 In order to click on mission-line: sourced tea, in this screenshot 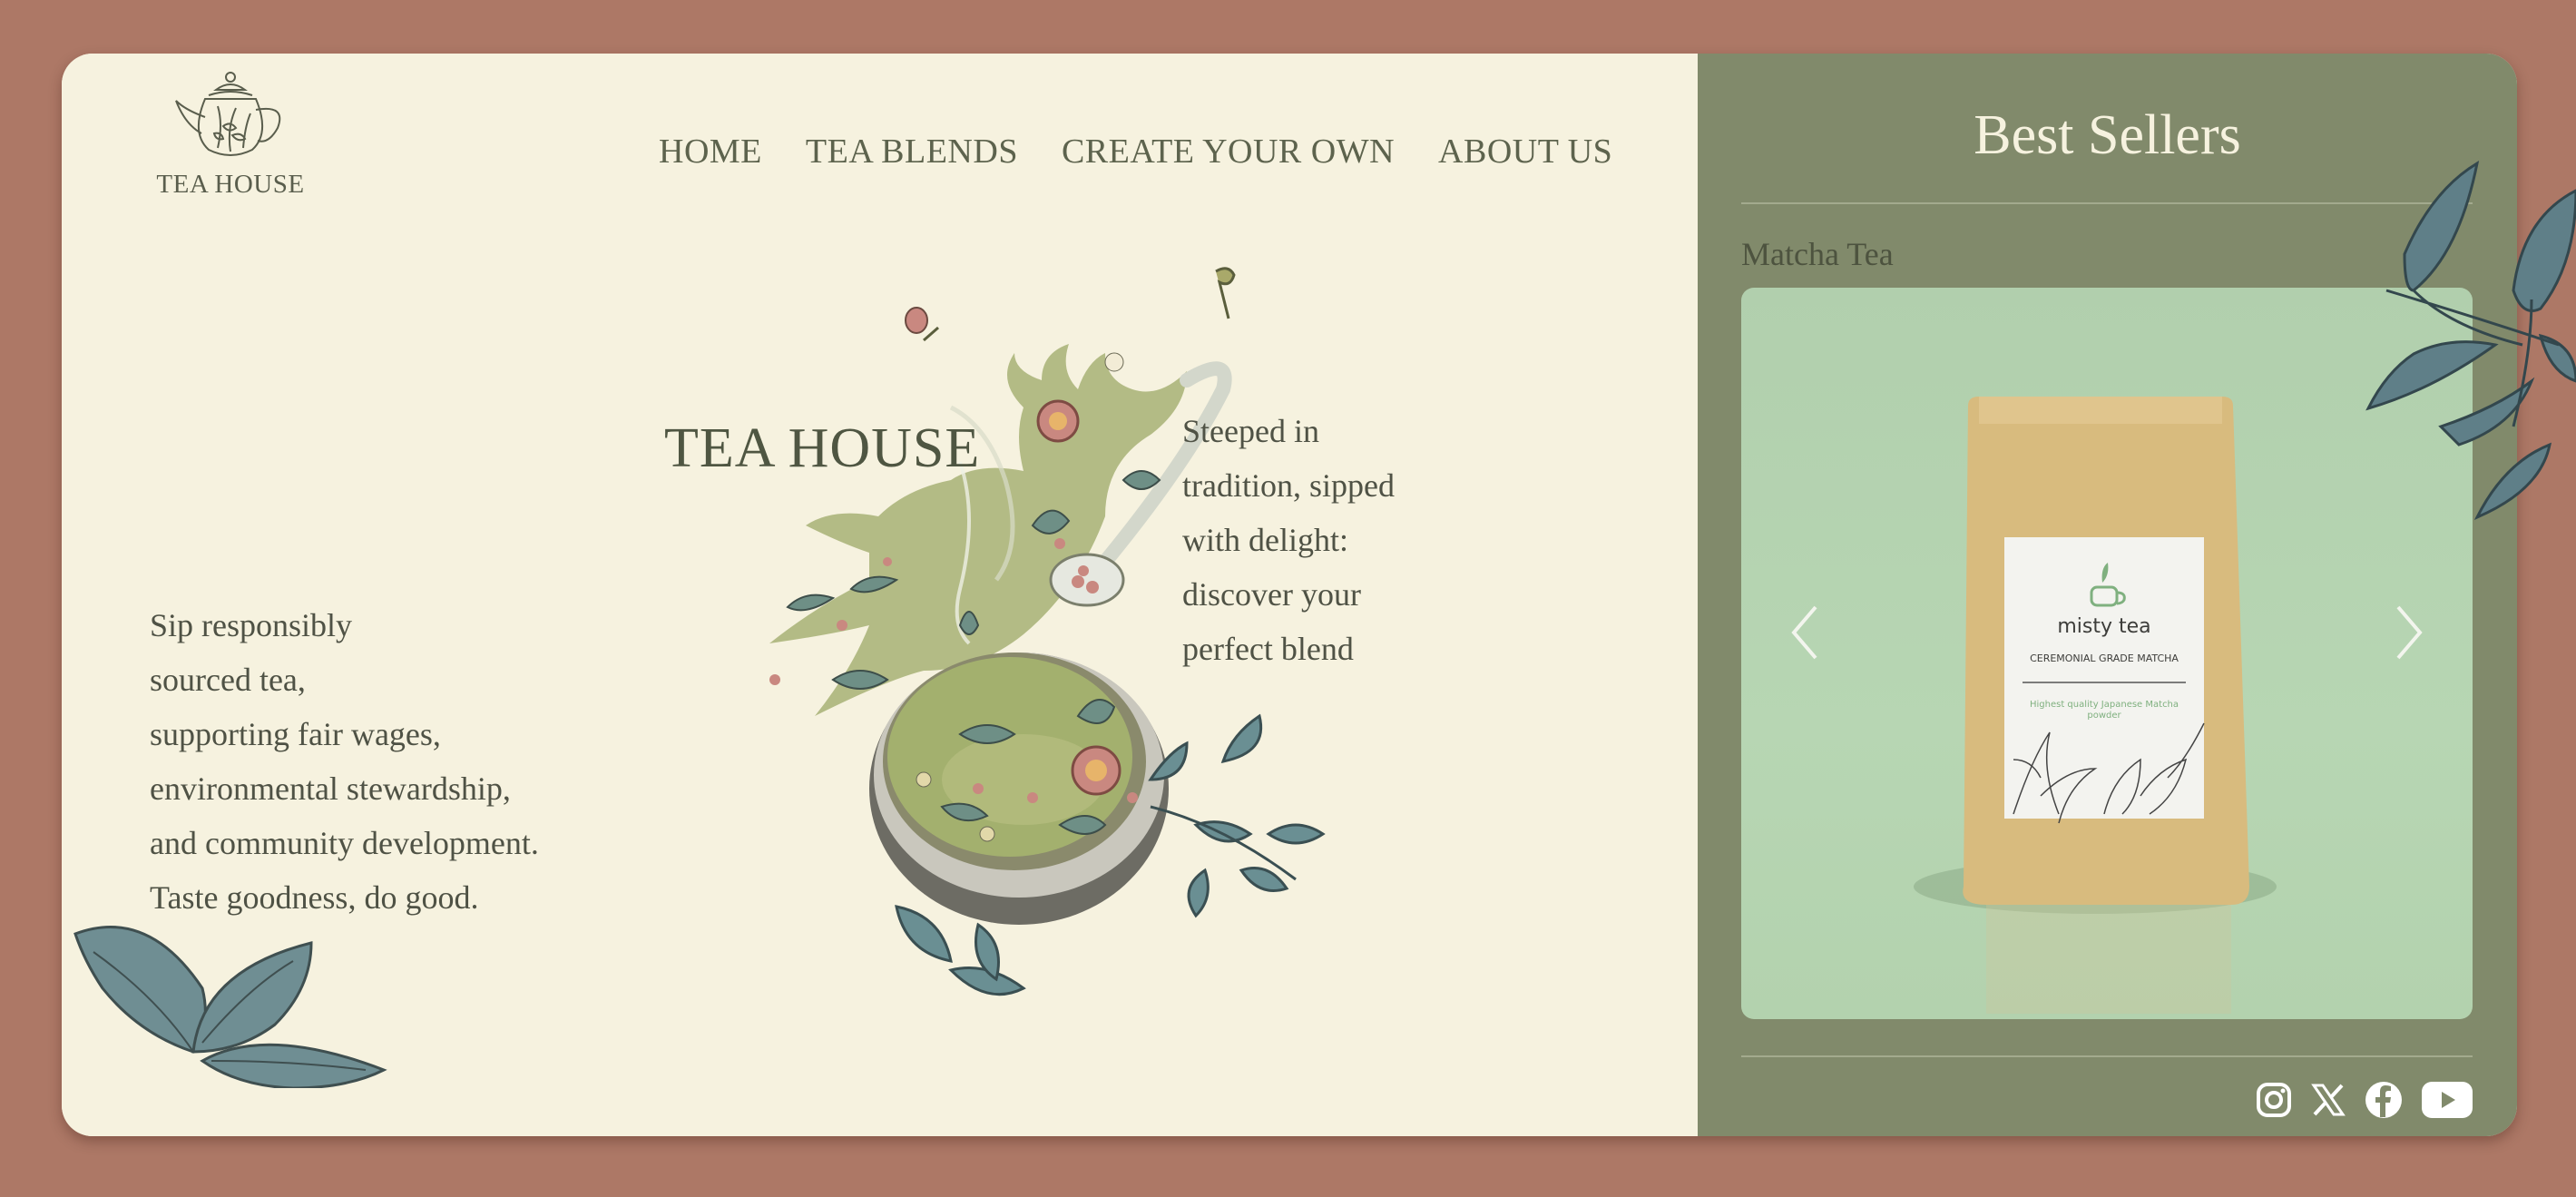, I will do `click(228, 680)`.